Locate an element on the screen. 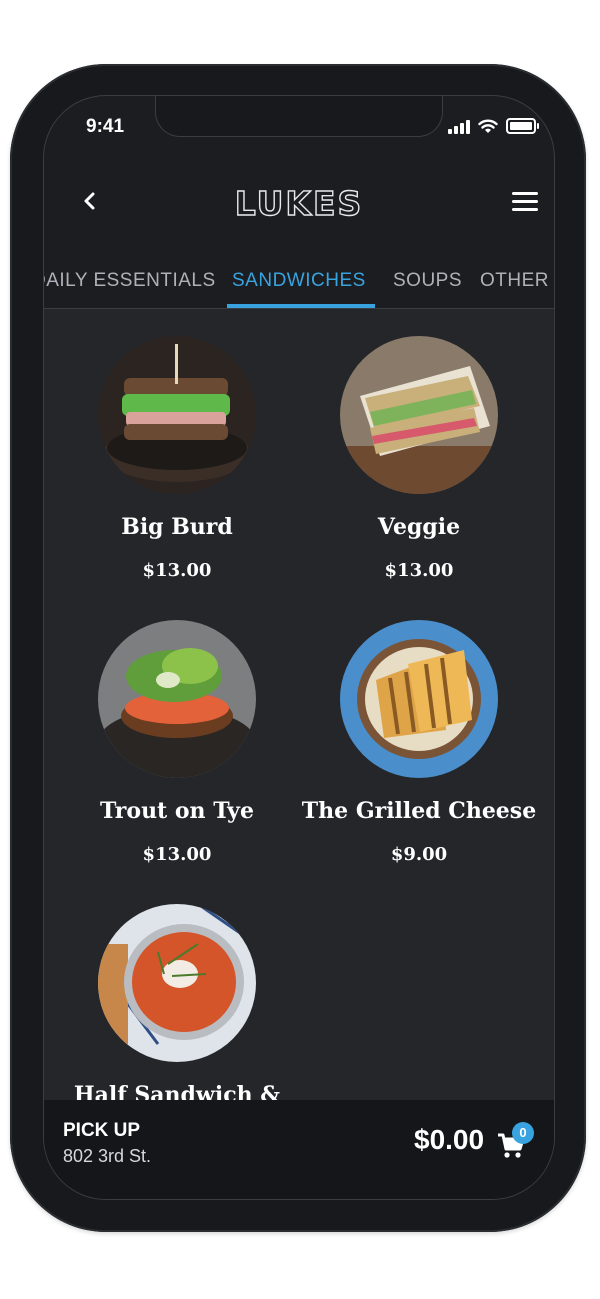  tab-daily-essentials: DAILY ESSENTIALS is located at coordinates (130, 281).